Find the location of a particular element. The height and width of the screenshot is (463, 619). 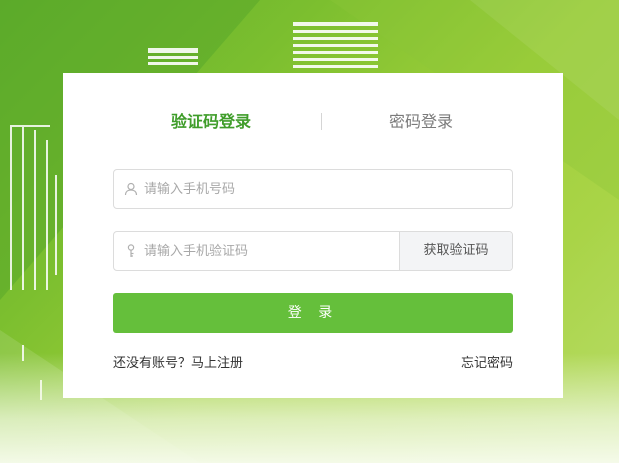

login-tabs: 验证码登录 密码登录 is located at coordinates (313, 122).